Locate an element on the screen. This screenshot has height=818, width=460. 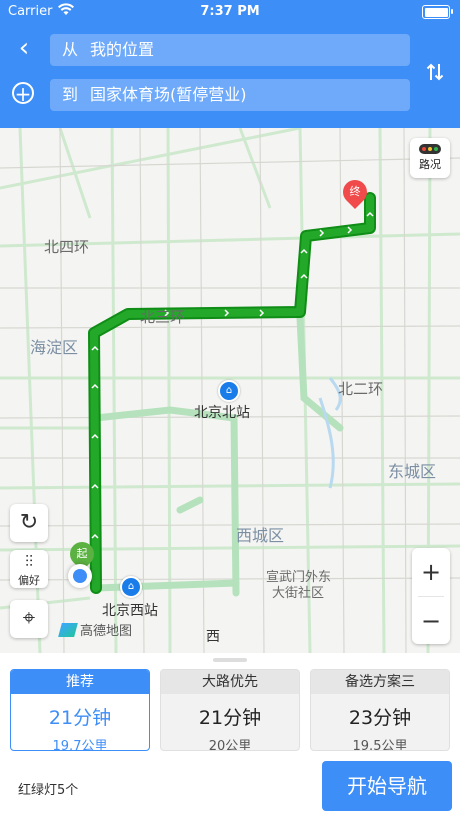
plan-distance: 19.7公里 is located at coordinates (80, 745).